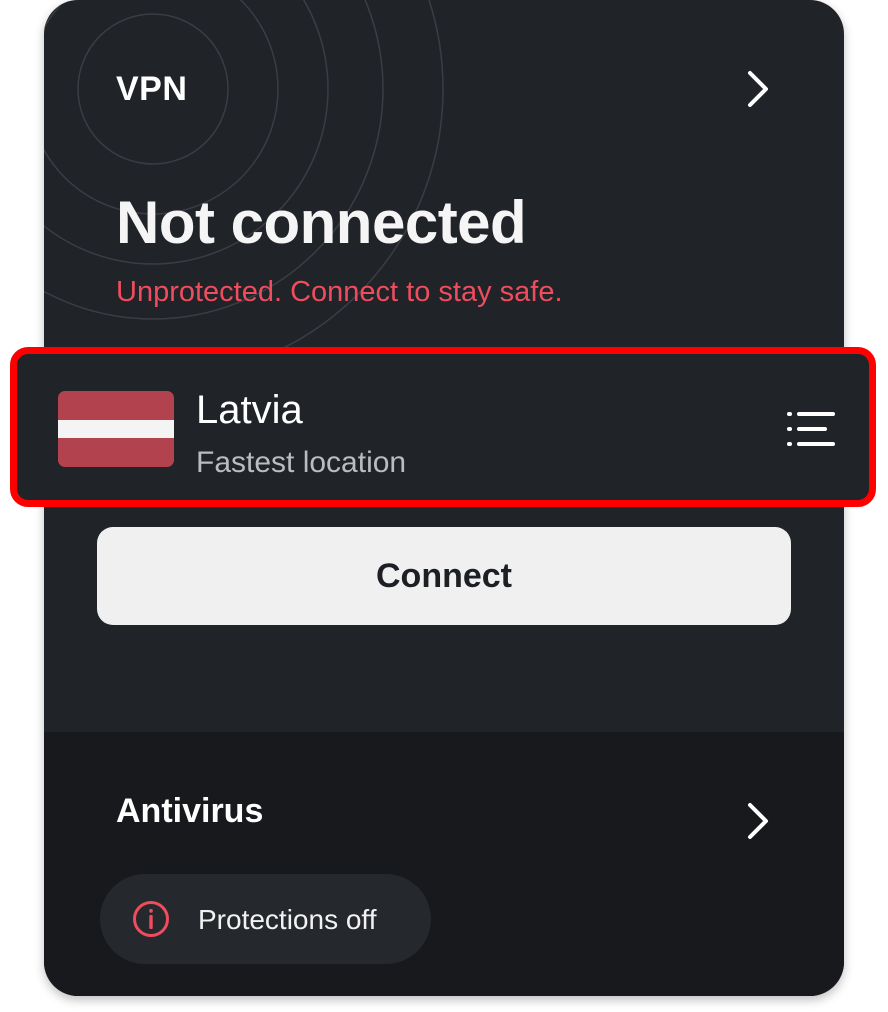 This screenshot has height=1012, width=888. Describe the element at coordinates (287, 919) in the screenshot. I see `protections-status-label: Protections off` at that location.